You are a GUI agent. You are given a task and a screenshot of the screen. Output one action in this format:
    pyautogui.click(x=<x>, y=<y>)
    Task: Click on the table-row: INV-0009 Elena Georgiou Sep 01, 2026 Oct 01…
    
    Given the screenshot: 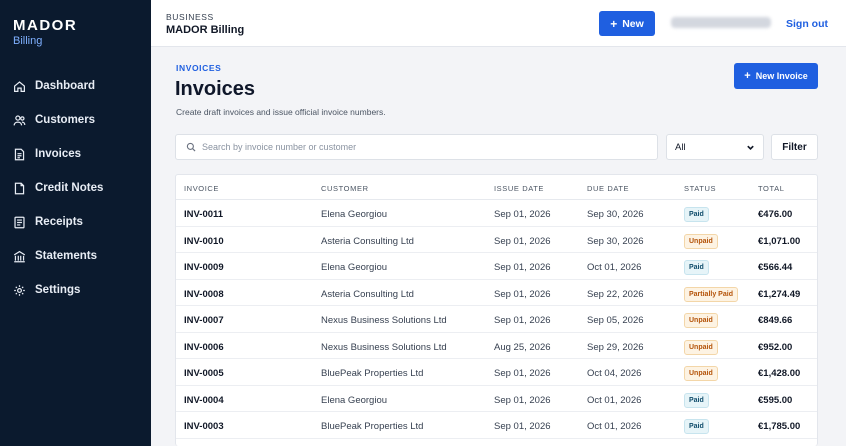 What is the action you would take?
    pyautogui.click(x=496, y=266)
    